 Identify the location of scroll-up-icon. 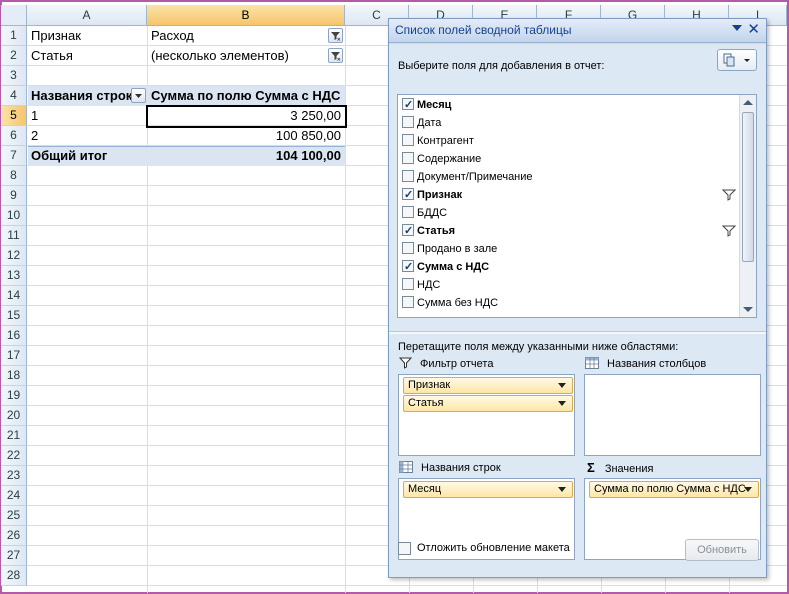
(748, 102).